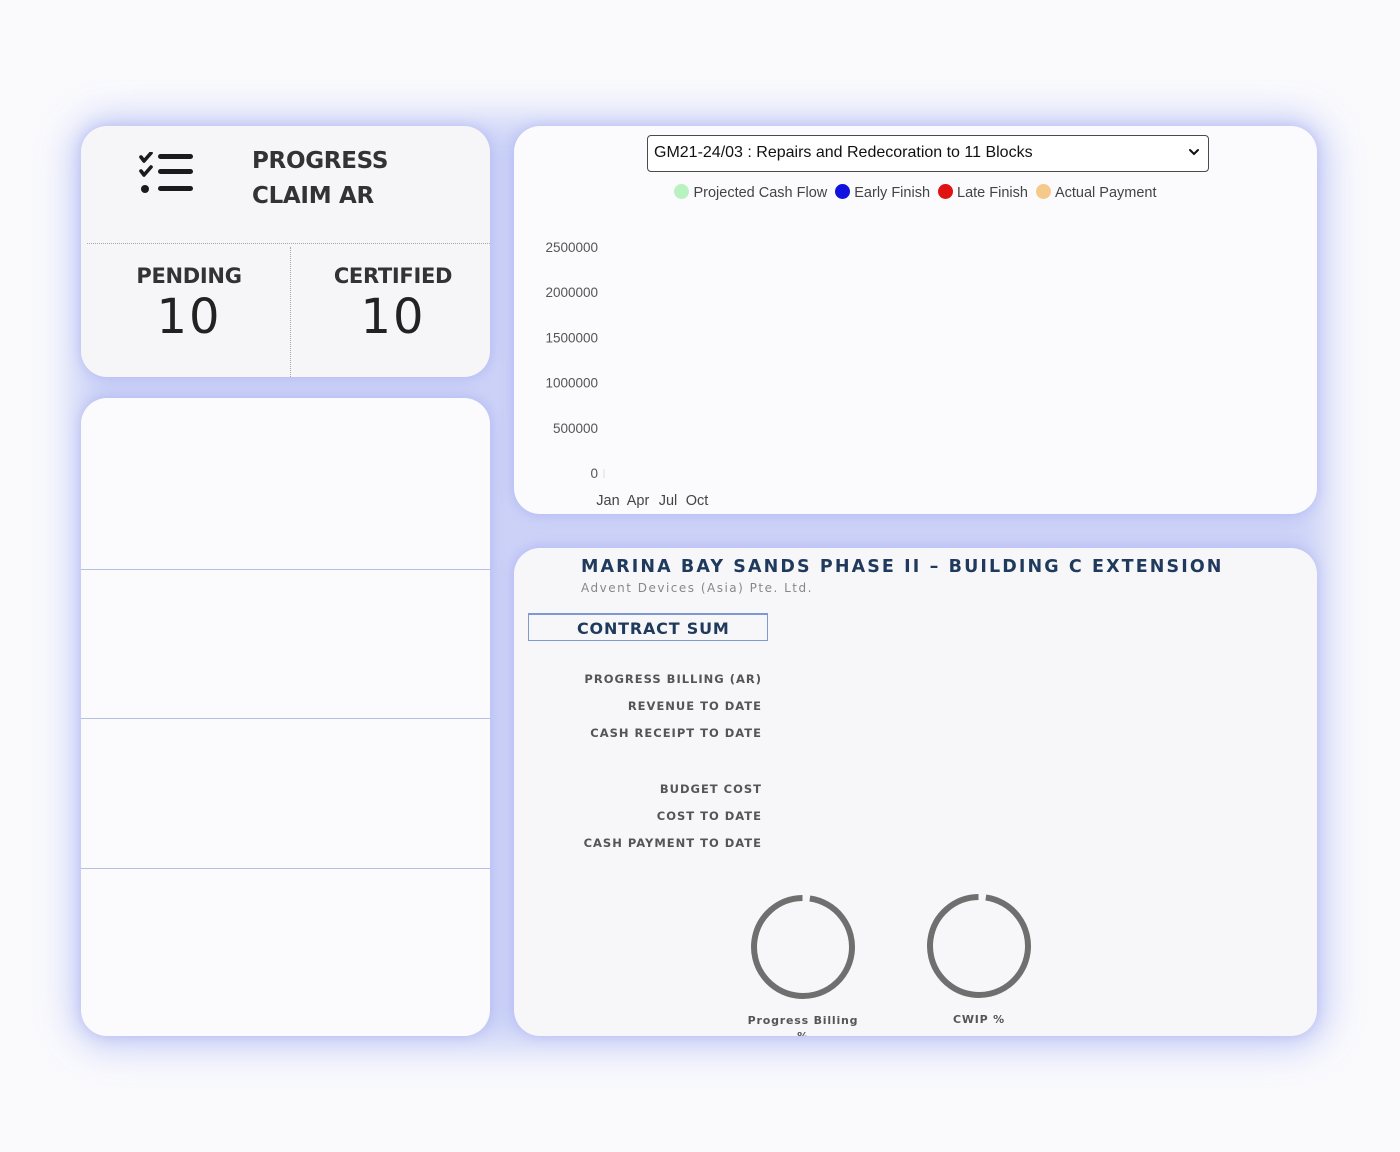 The image size is (1400, 1152). What do you see at coordinates (803, 1020) in the screenshot?
I see `progress-billing-gauge-label: Progress Billing` at bounding box center [803, 1020].